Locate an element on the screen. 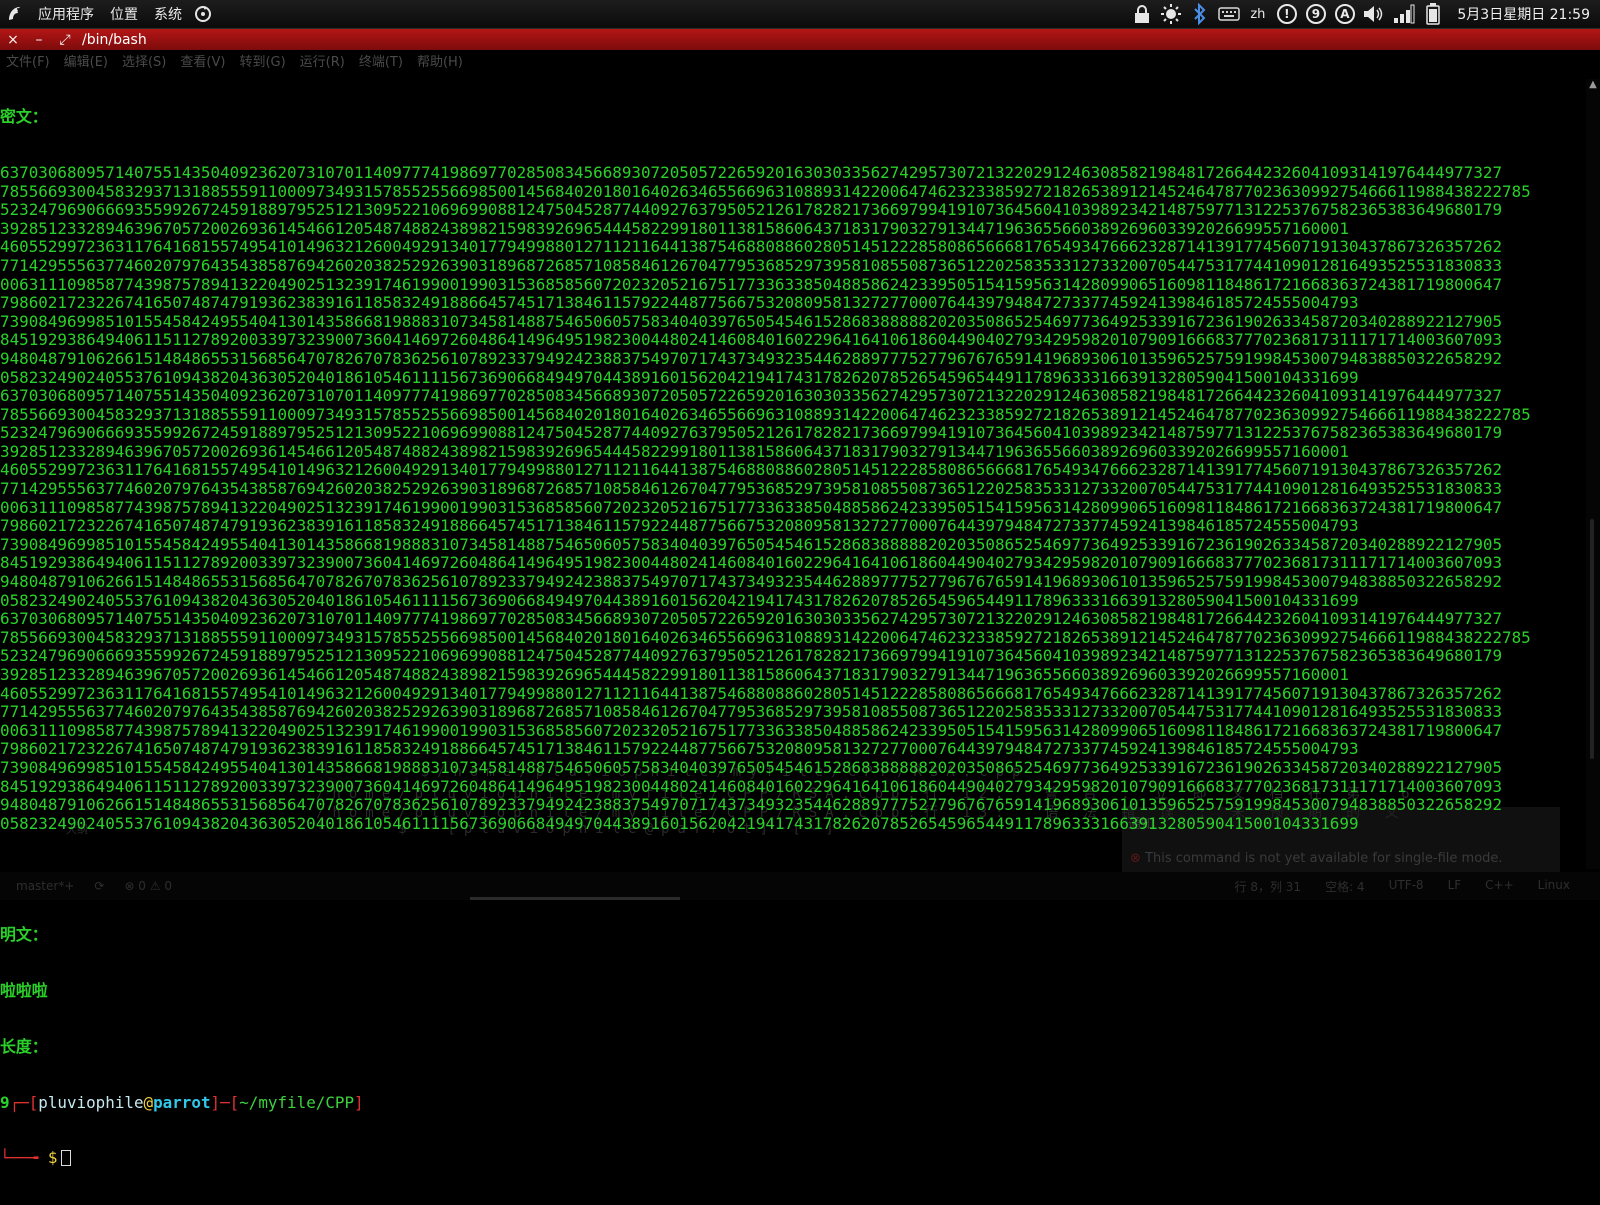  menu-places: 位置 is located at coordinates (124, 14).